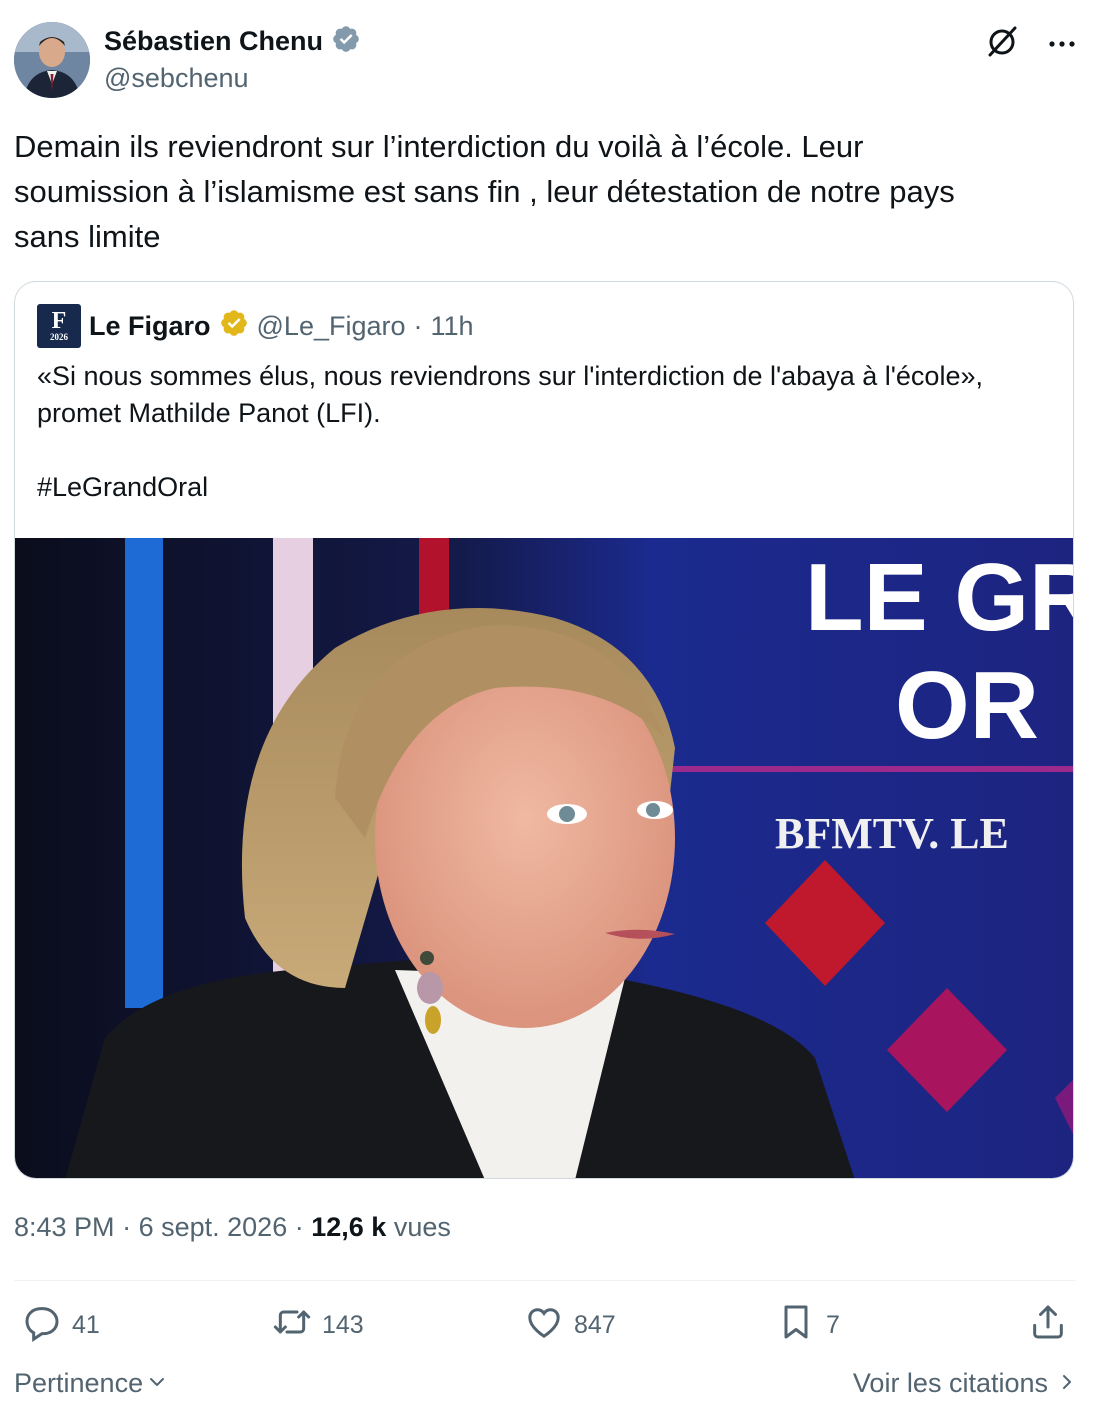  Describe the element at coordinates (59, 337) in the screenshot. I see `logo-year: 2026` at that location.